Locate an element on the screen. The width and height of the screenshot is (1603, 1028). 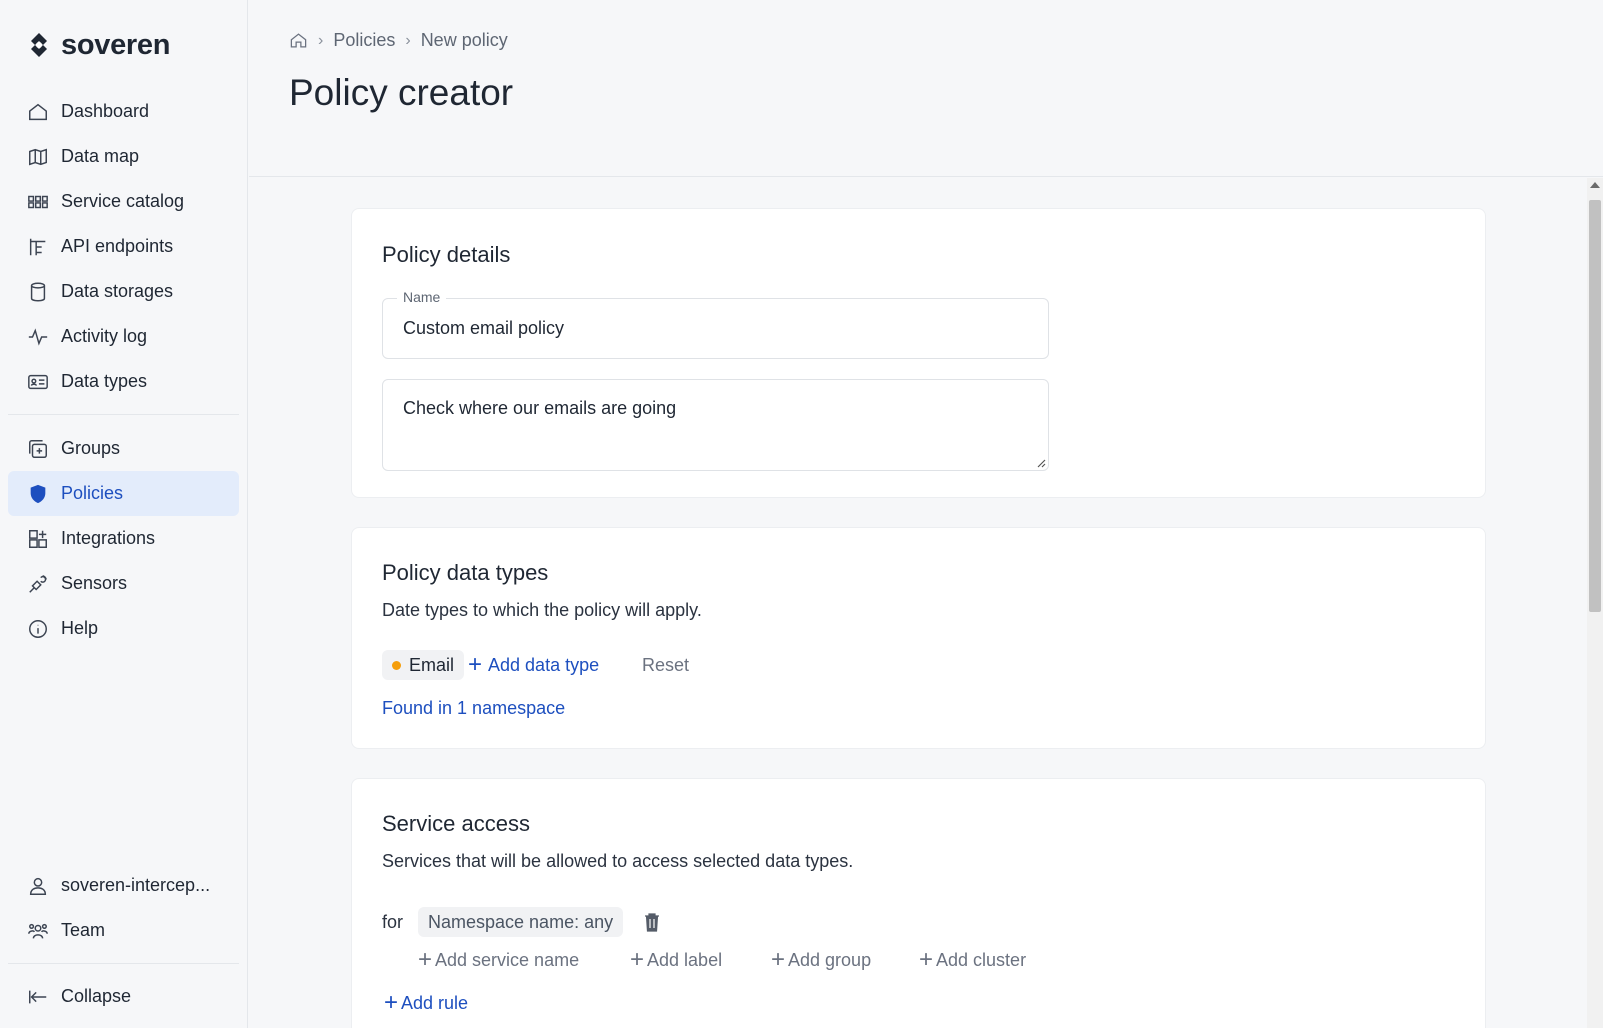
found-namespace-label: Found in 1 namespace is located at coordinates (474, 708).